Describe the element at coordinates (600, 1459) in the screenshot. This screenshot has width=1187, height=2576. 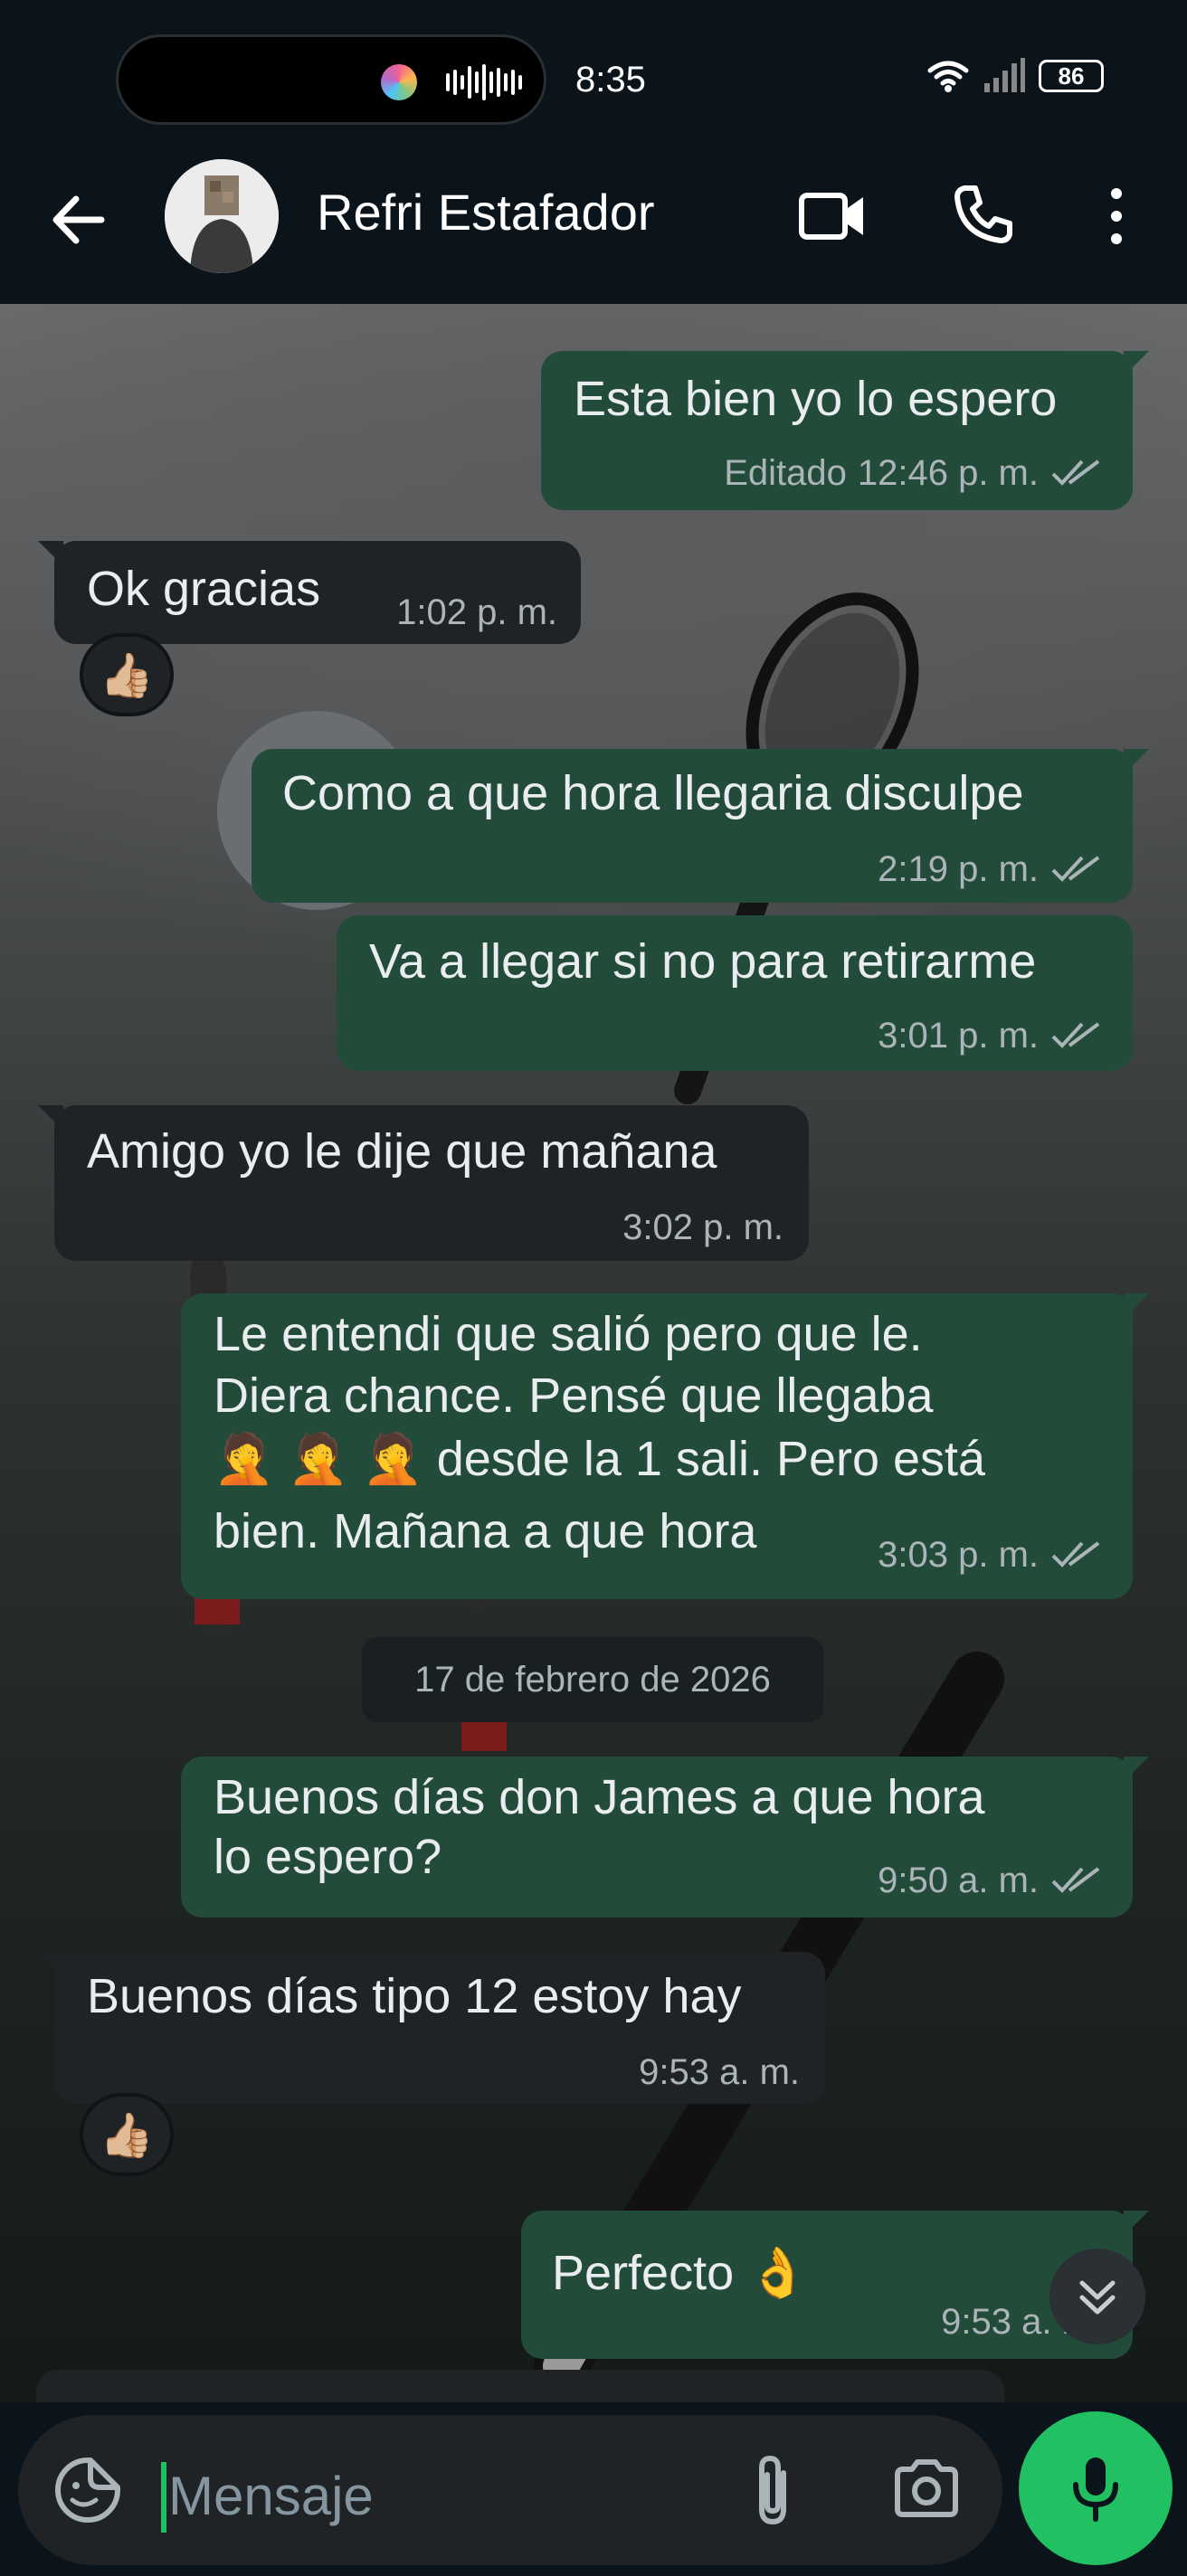
I see `message-line: 🤦 🤦 🤦 desde la 1 sali. Pero está` at that location.